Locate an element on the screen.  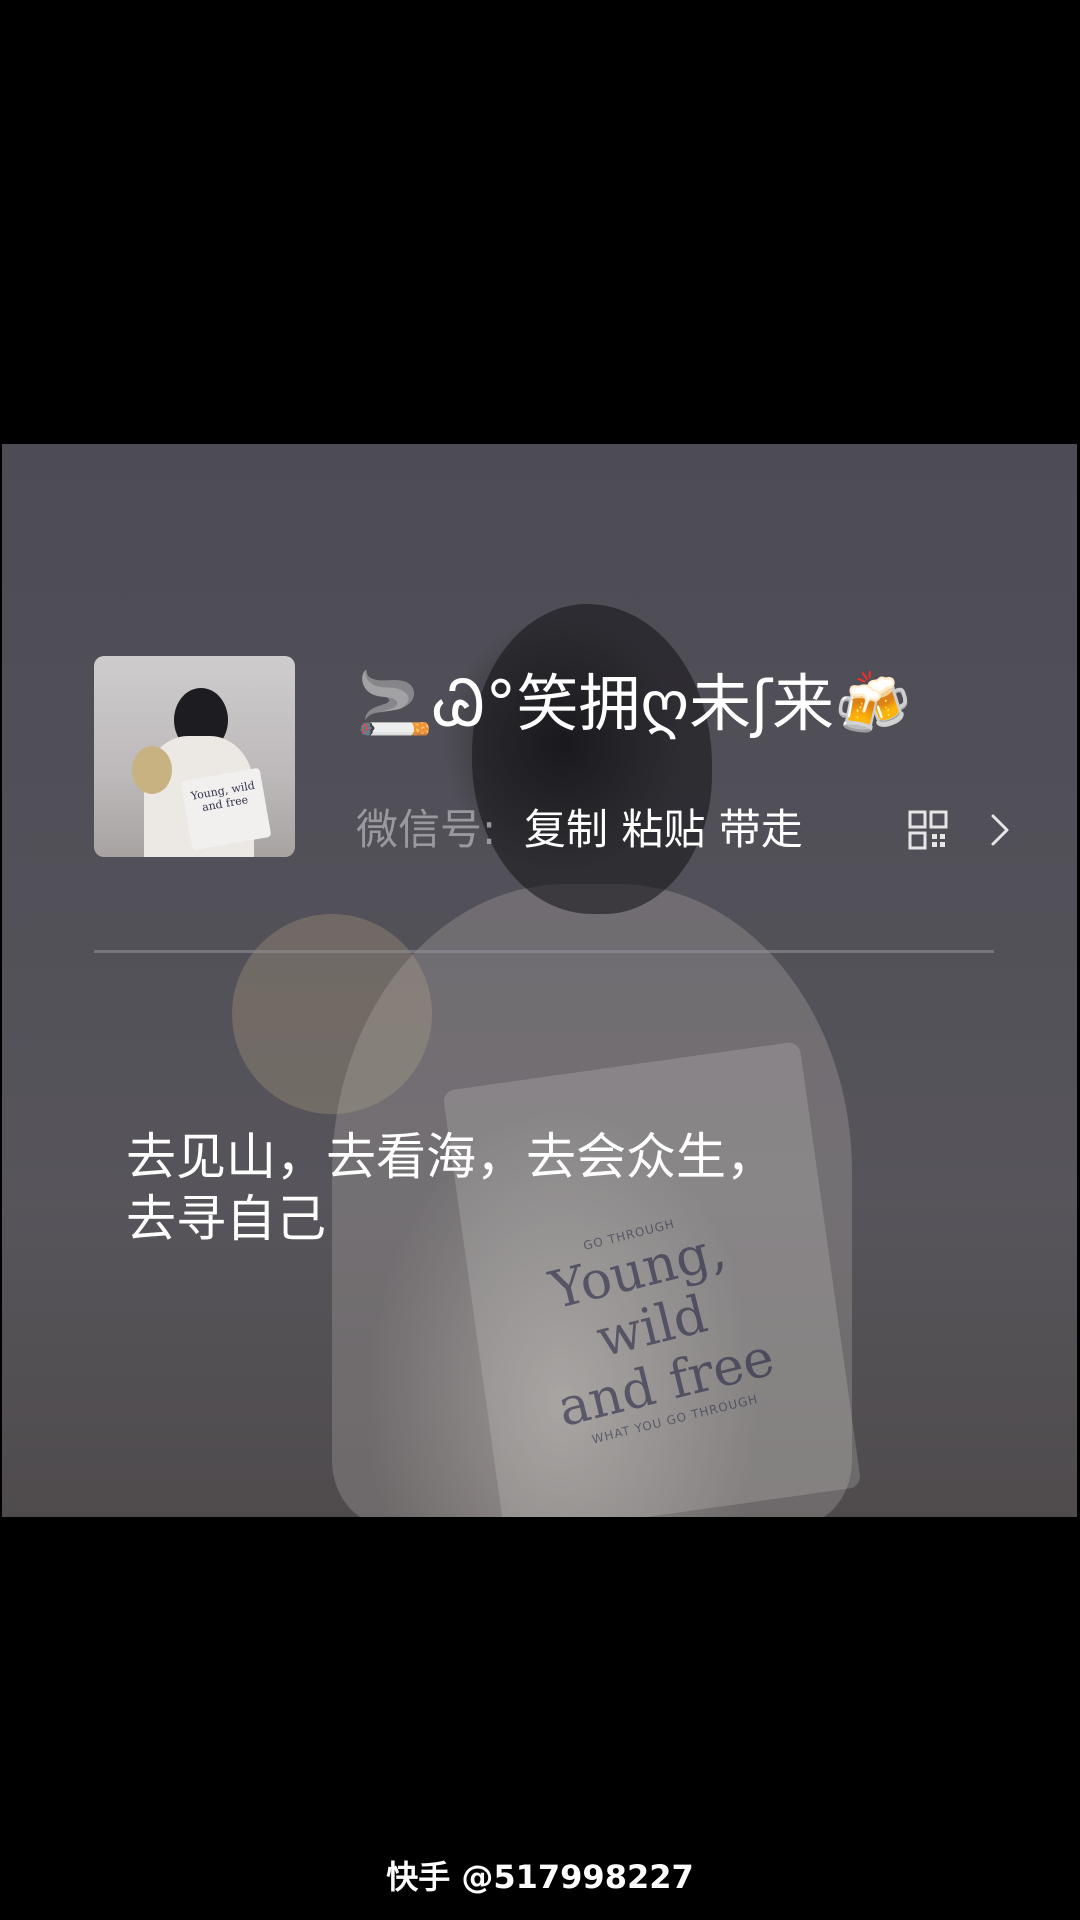
signature-line-2: 去寻自己 is located at coordinates (226, 1219).